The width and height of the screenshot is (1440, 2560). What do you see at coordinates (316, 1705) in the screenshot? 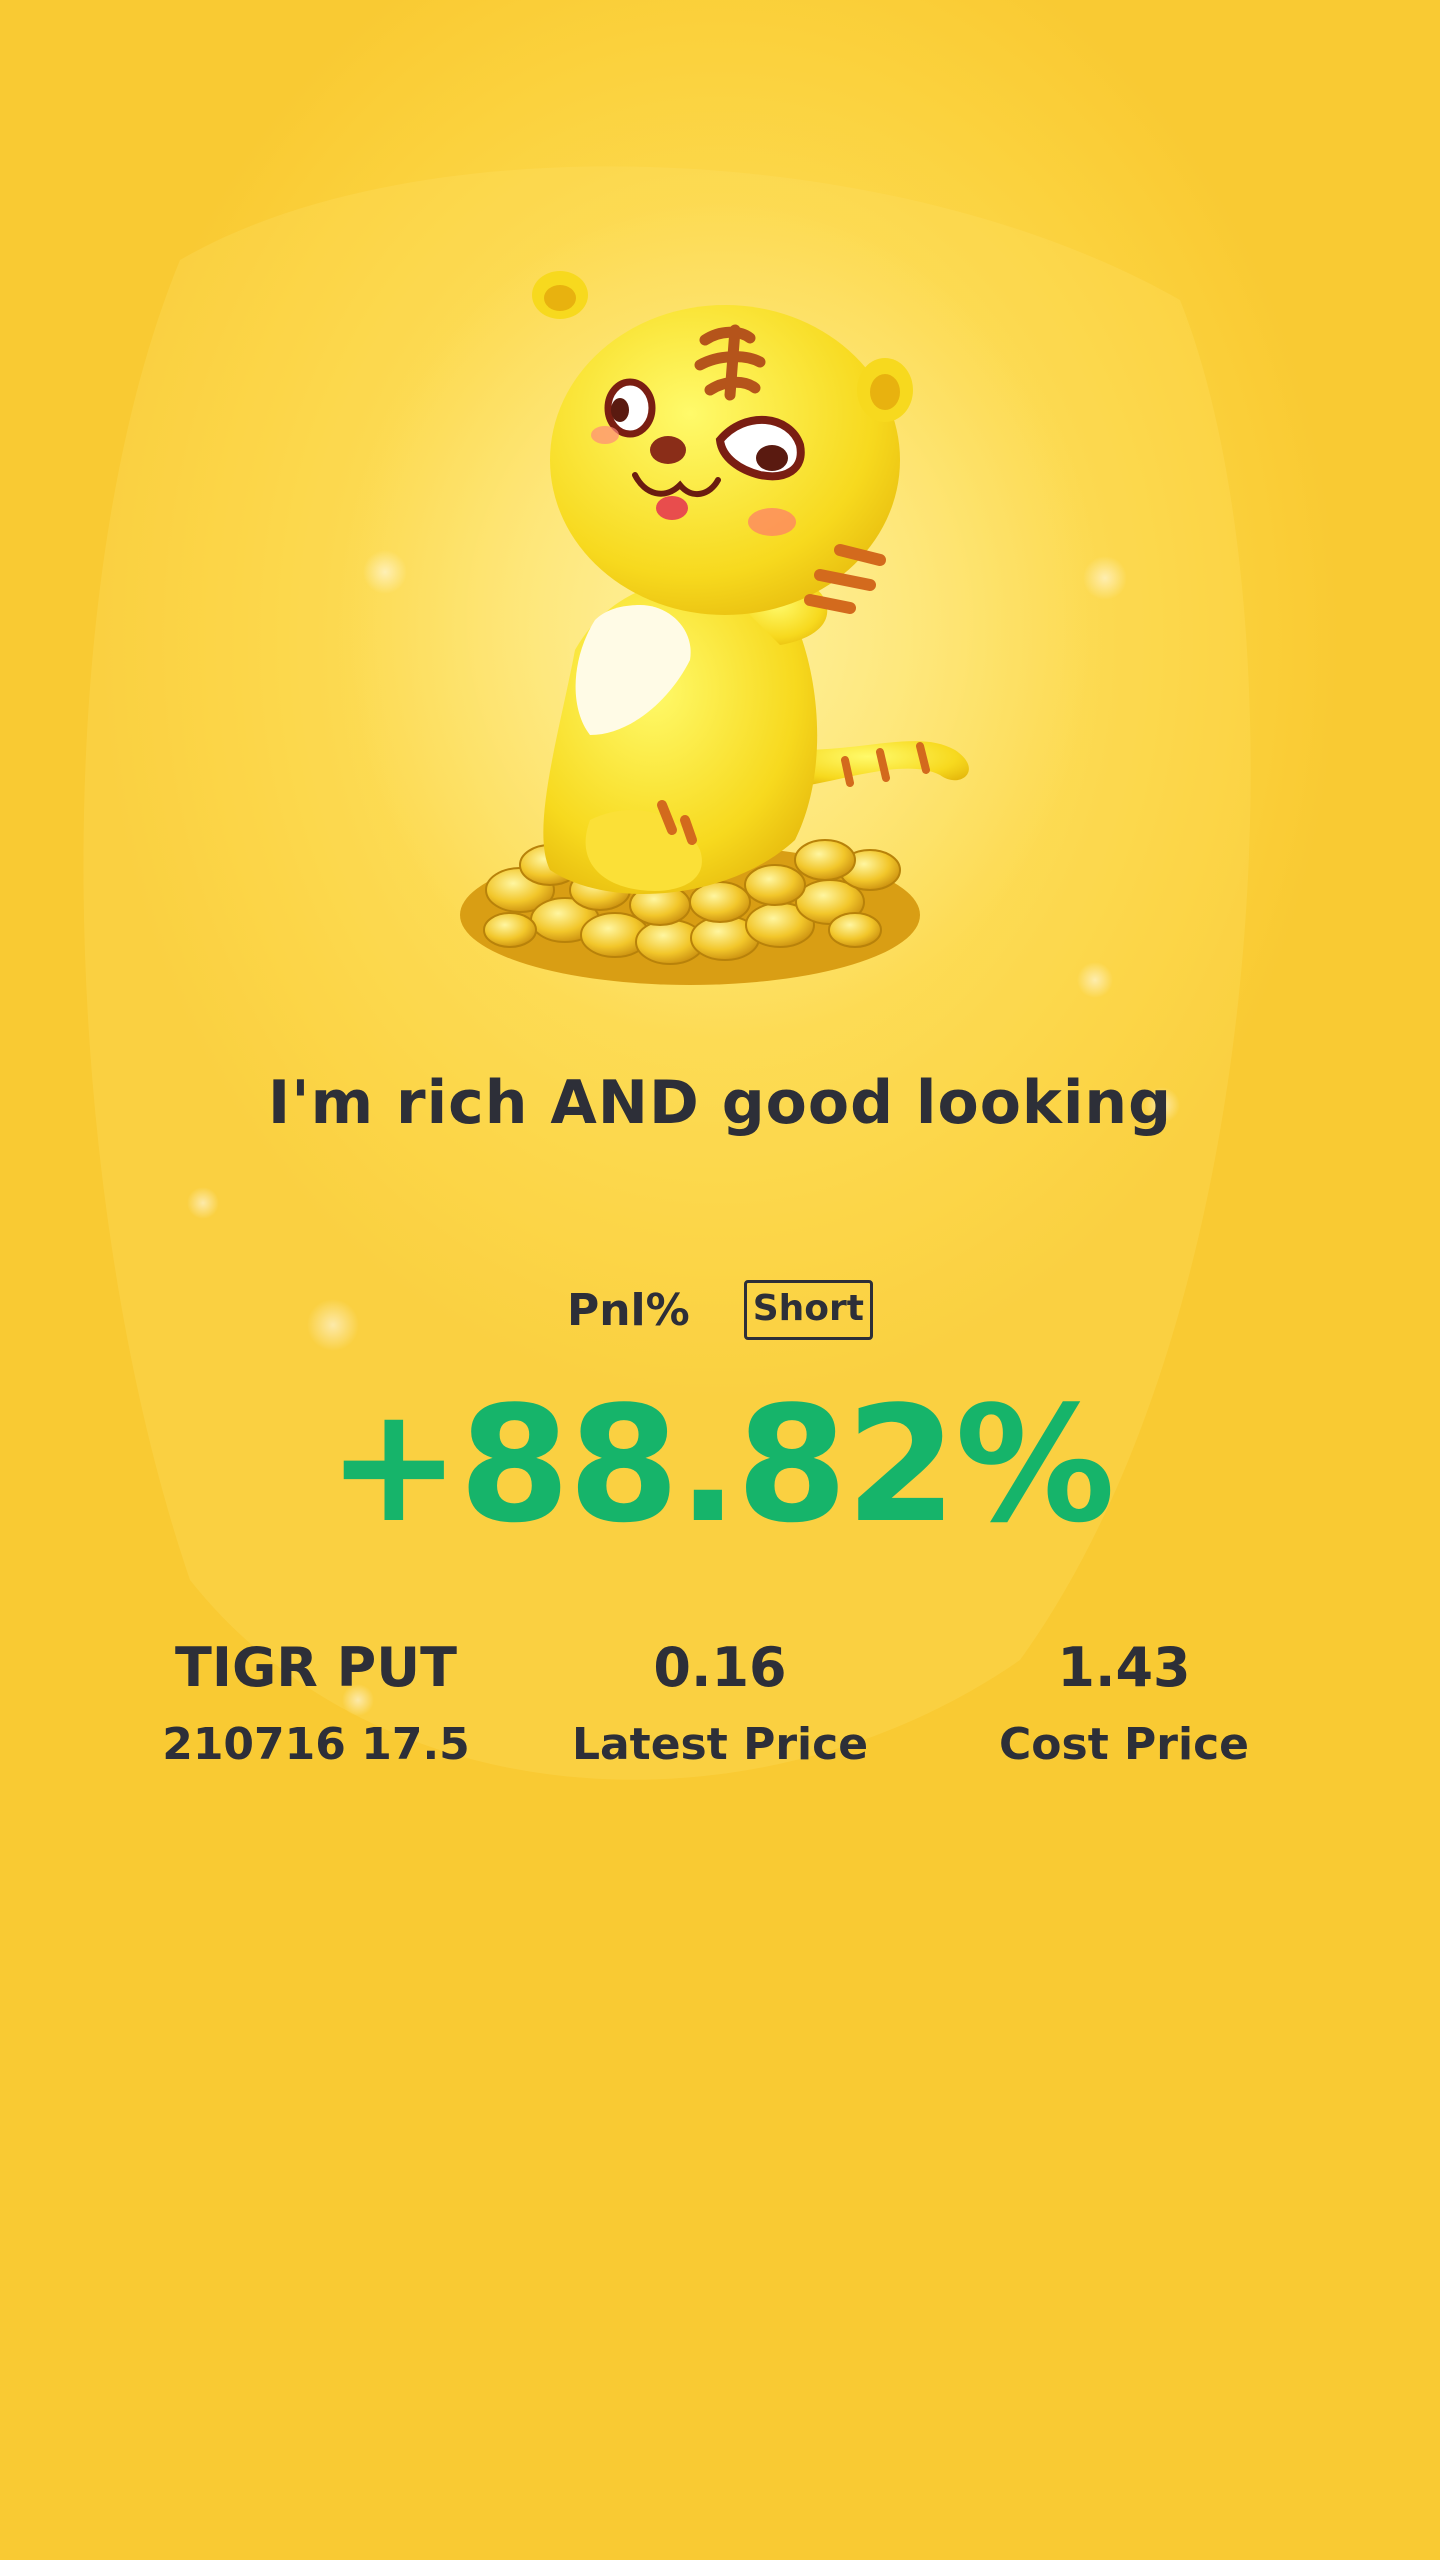
I see `symbol-stat: TIGR PUT 210716 17.5` at bounding box center [316, 1705].